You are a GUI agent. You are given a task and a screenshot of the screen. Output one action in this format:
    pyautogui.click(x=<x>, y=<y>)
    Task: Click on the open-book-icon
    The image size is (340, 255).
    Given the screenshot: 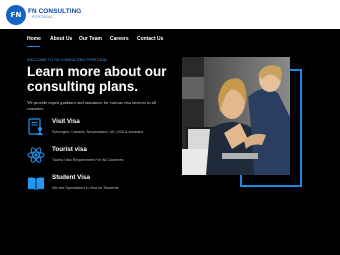 What is the action you would take?
    pyautogui.click(x=36, y=183)
    